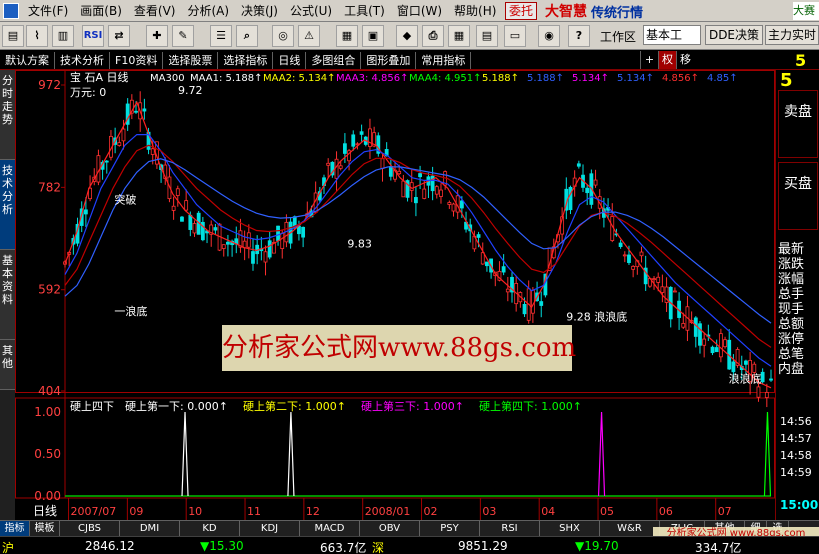 The image size is (819, 554). Describe the element at coordinates (549, 36) in the screenshot. I see `globe-icon: ◉` at that location.